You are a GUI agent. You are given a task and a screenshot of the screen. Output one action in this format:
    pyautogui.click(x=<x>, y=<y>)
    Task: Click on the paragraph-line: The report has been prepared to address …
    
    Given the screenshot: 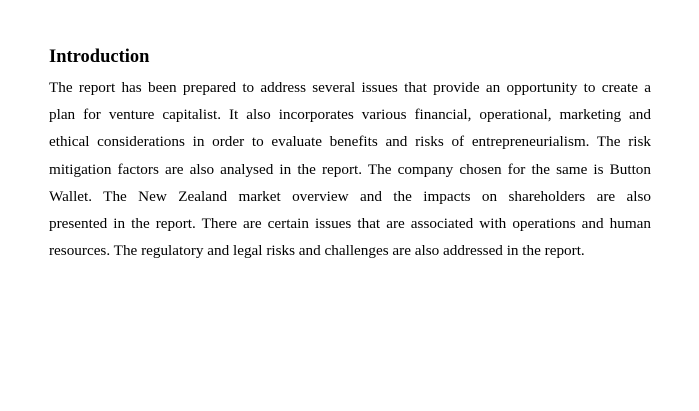 What is the action you would take?
    pyautogui.click(x=350, y=87)
    